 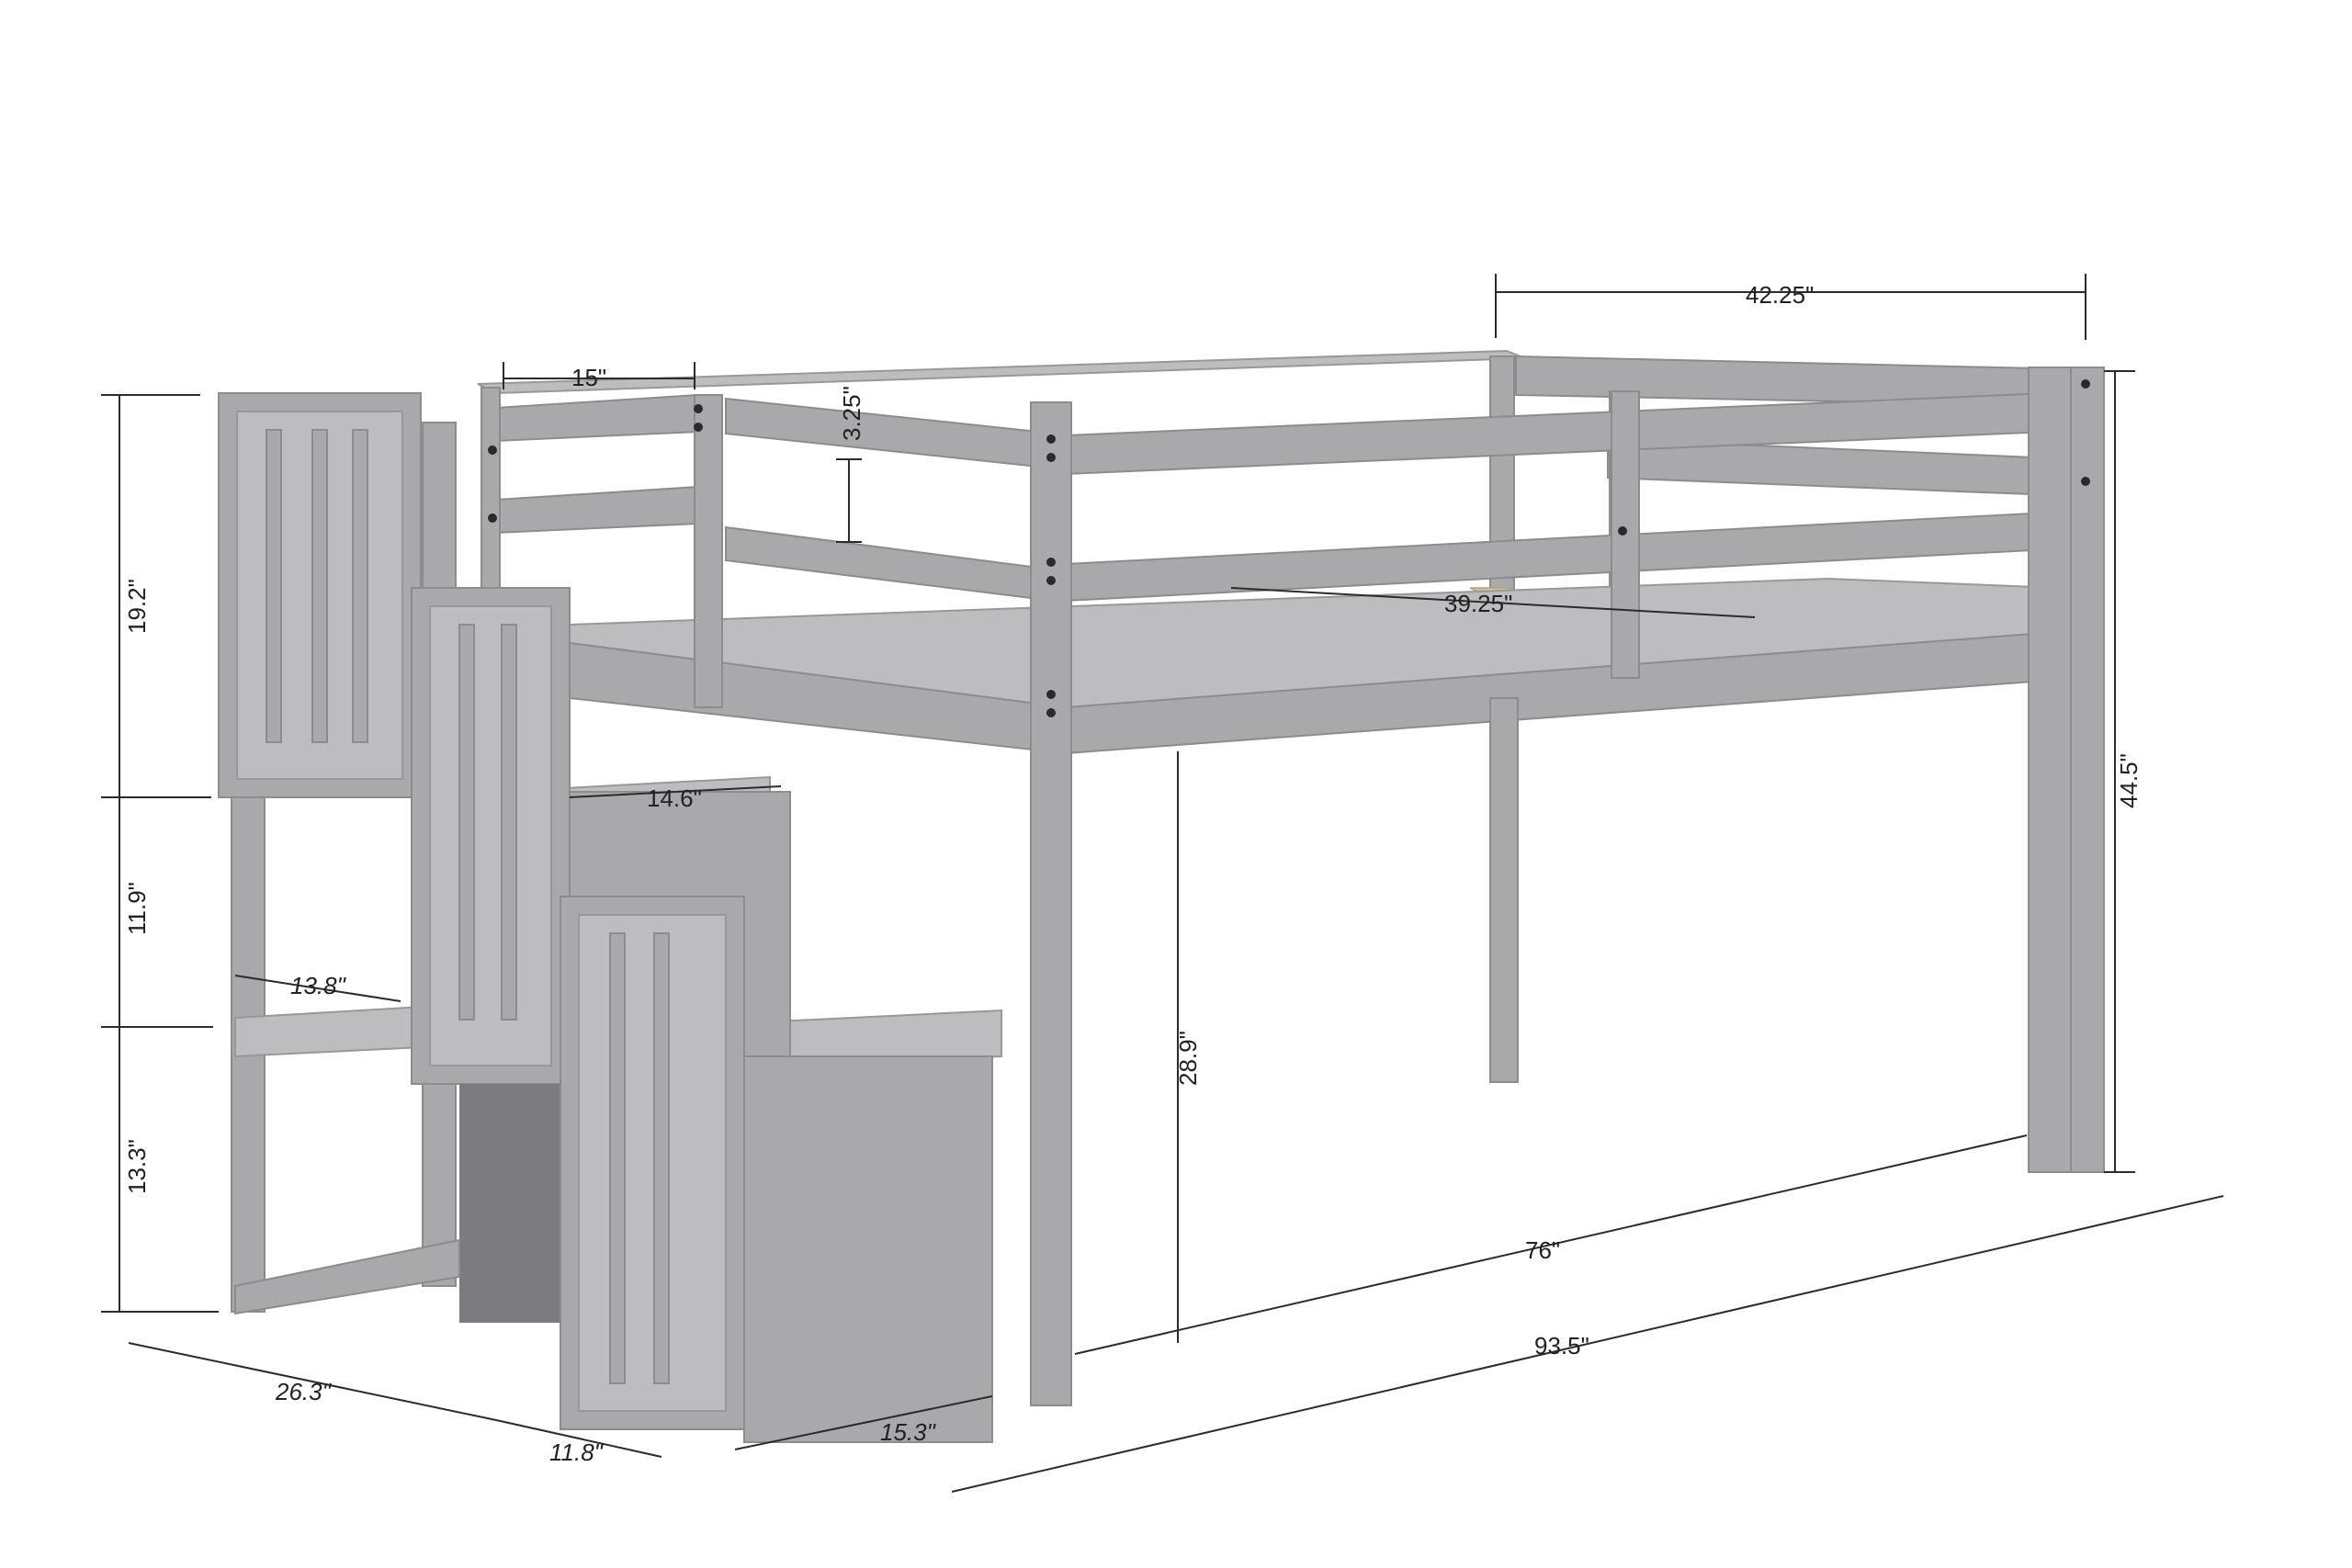 What do you see at coordinates (318, 986) in the screenshot?
I see `dim-step-depth: 13.8"` at bounding box center [318, 986].